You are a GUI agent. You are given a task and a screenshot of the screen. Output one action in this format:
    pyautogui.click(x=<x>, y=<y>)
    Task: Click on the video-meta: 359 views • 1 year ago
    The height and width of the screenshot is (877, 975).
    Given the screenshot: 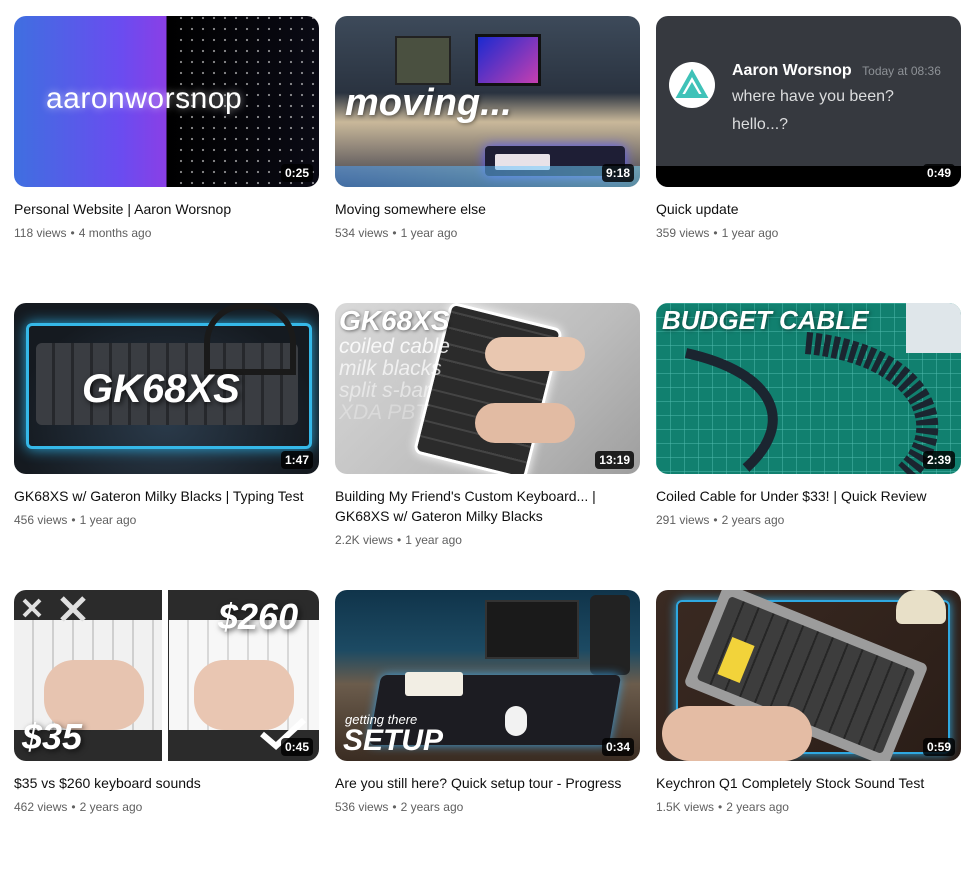 What is the action you would take?
    pyautogui.click(x=717, y=233)
    